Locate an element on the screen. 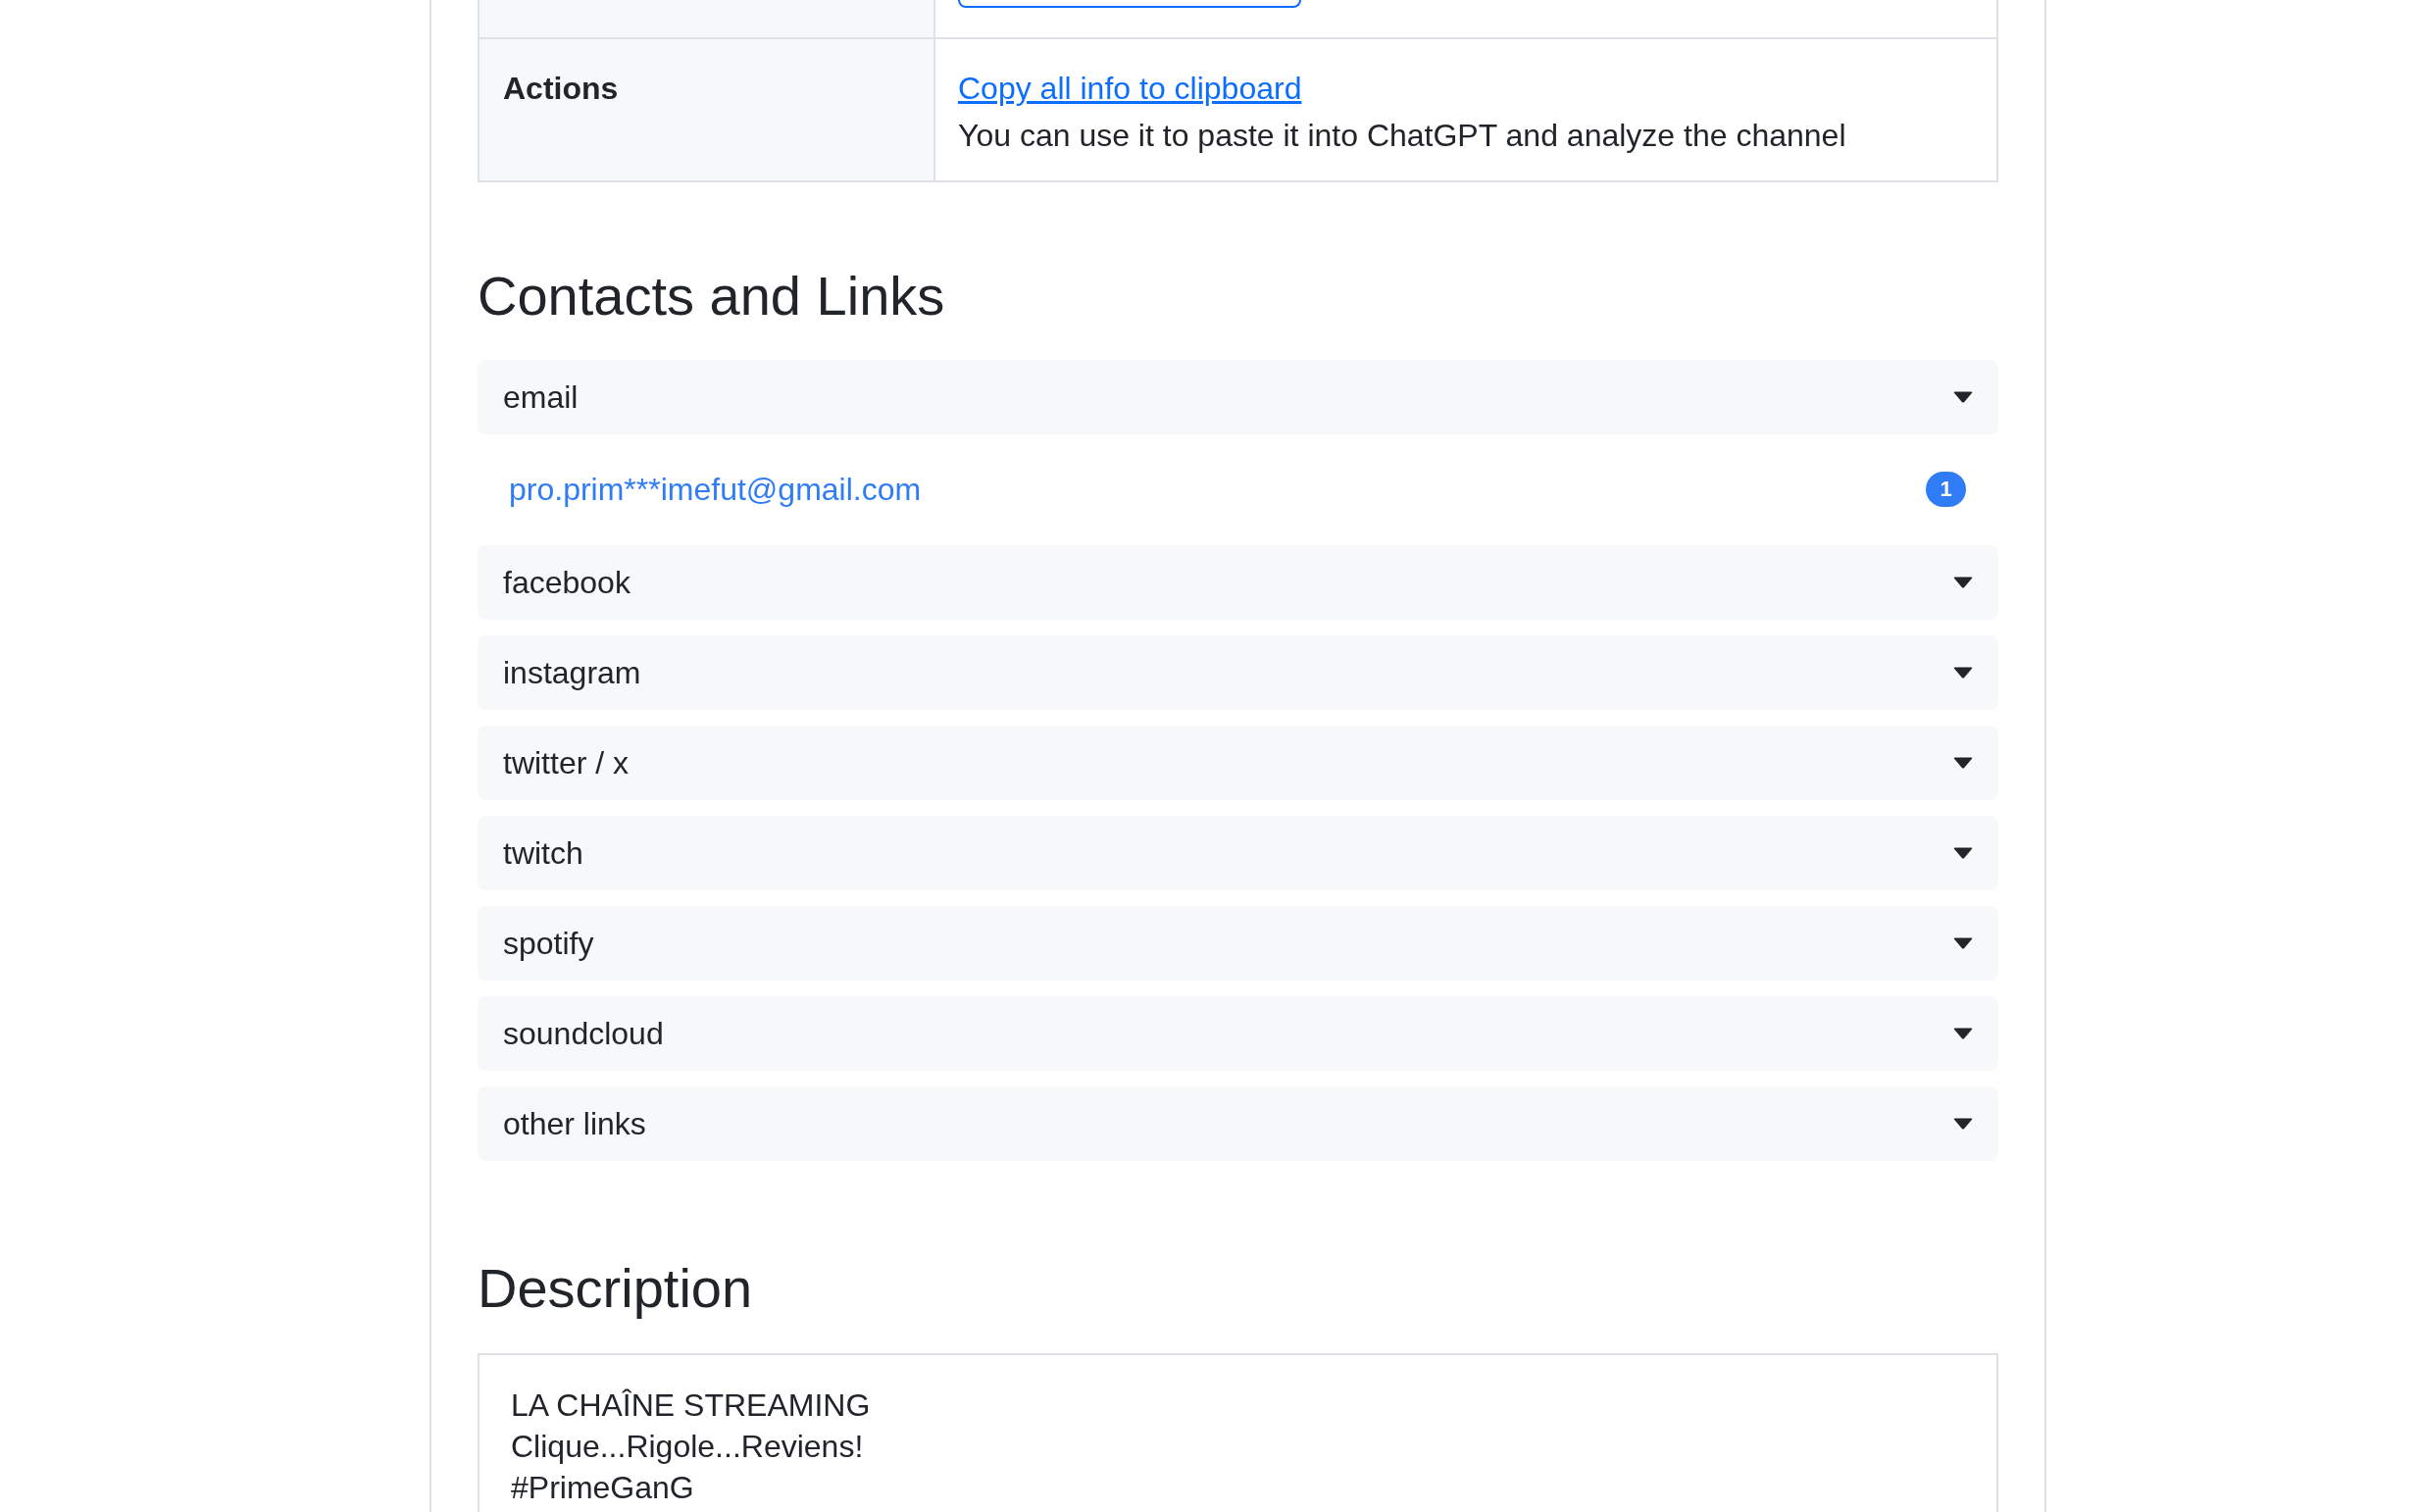 The width and height of the screenshot is (2420, 1512). count-badge: 1 is located at coordinates (1946, 489).